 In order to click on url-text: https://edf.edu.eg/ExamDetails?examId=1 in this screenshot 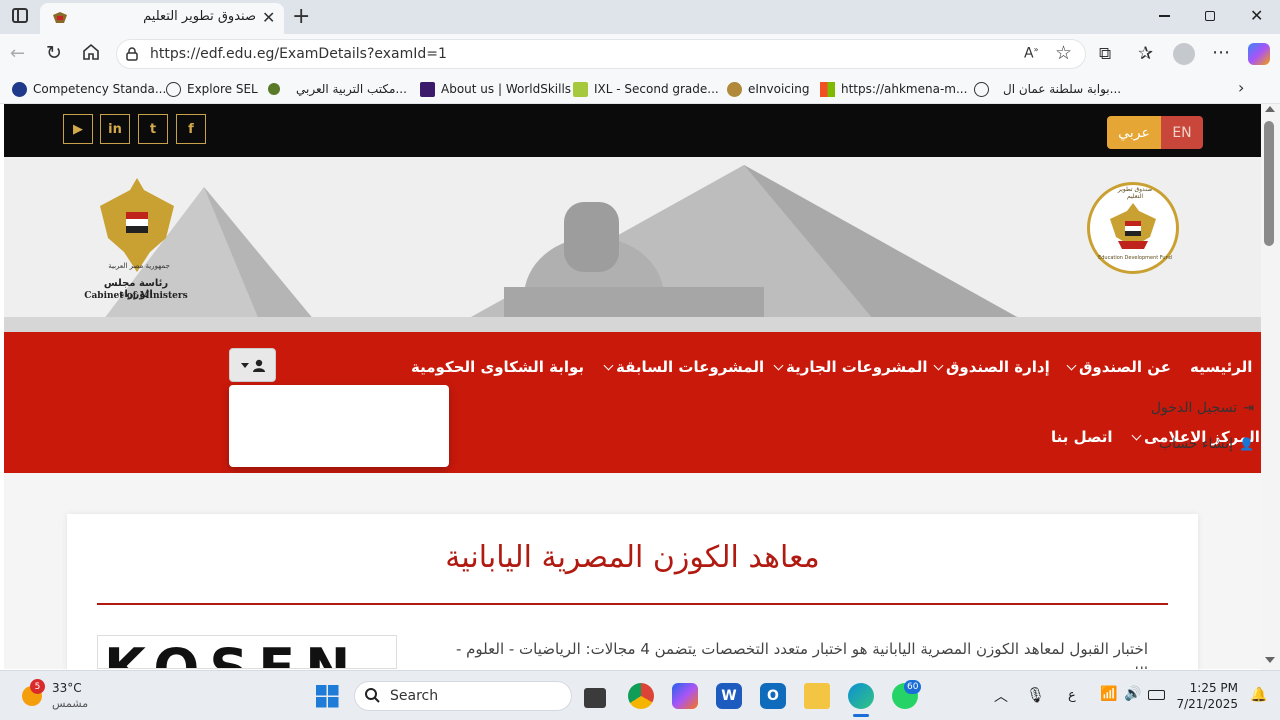, I will do `click(298, 54)`.